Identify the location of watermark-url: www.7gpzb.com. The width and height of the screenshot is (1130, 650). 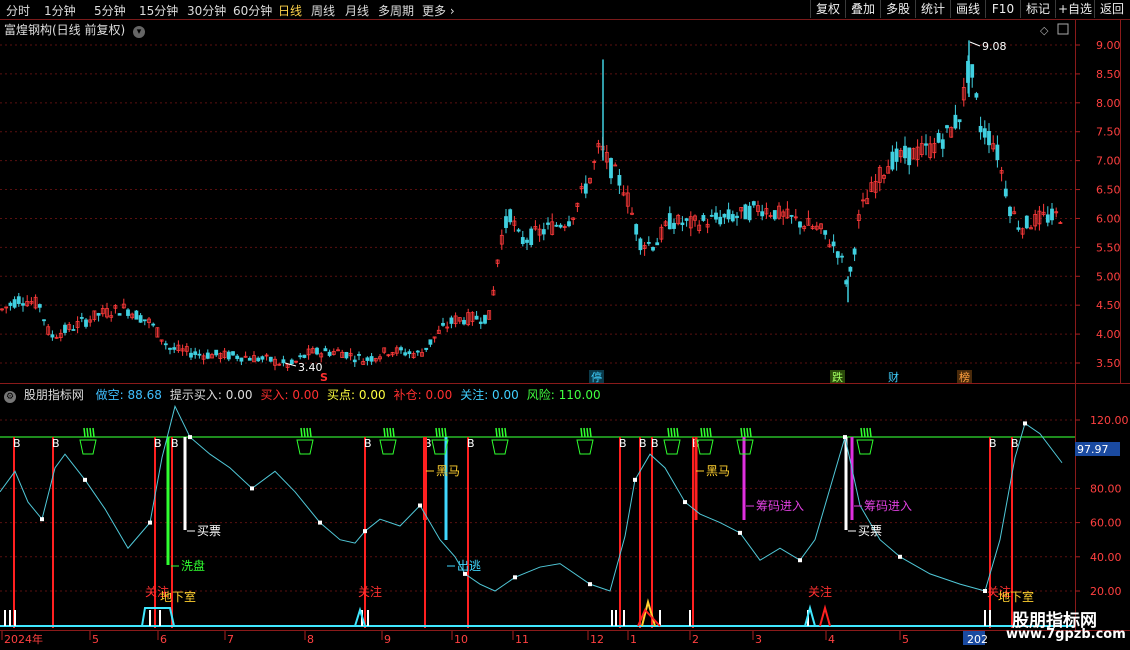
(1066, 634).